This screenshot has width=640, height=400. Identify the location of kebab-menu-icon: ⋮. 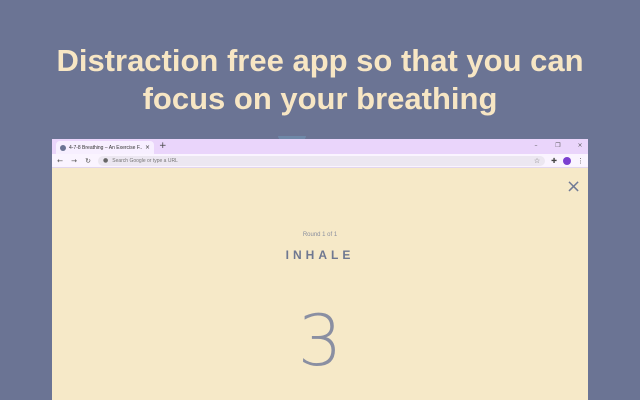
(580, 161).